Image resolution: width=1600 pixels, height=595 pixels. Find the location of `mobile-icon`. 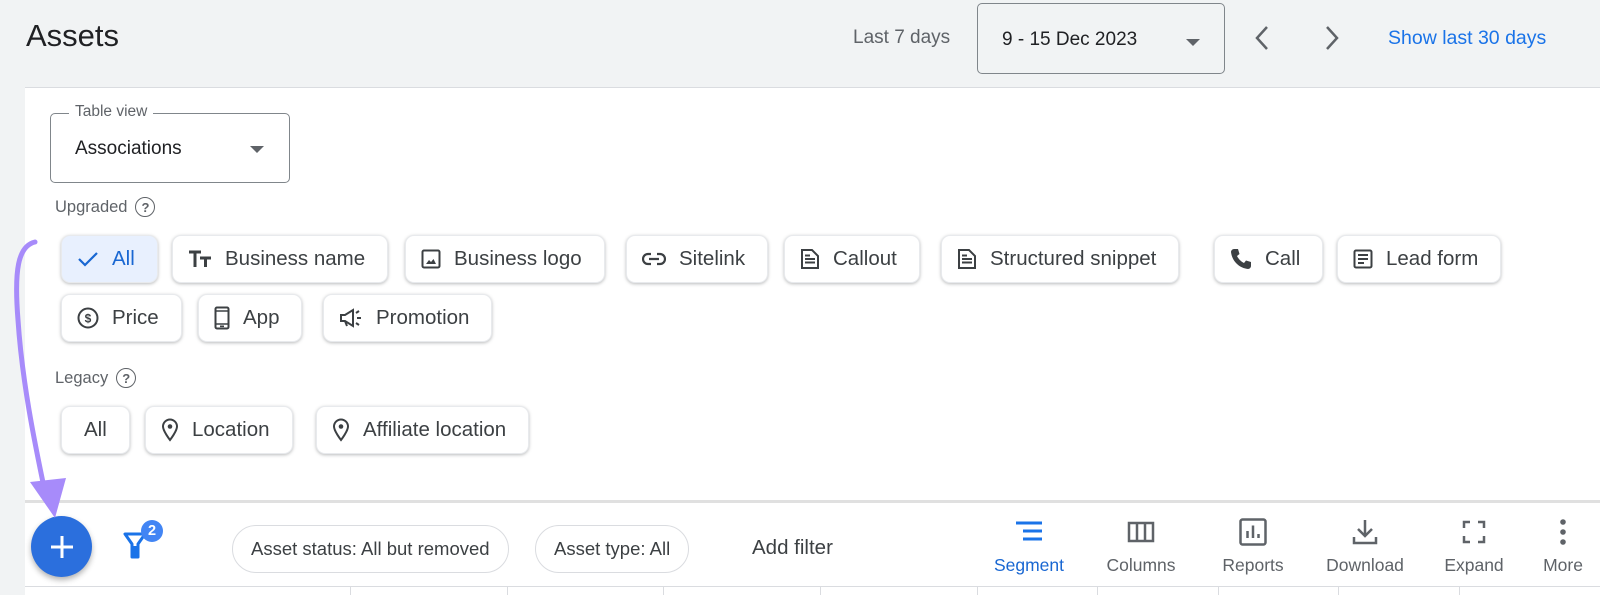

mobile-icon is located at coordinates (222, 318).